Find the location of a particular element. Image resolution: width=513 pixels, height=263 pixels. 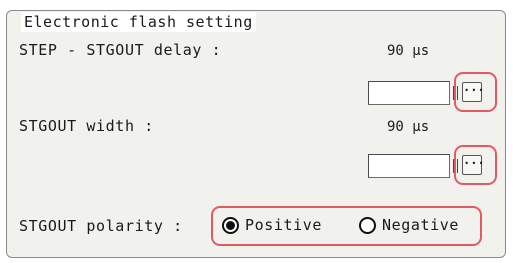

width-browse-button: ··· is located at coordinates (473, 165).